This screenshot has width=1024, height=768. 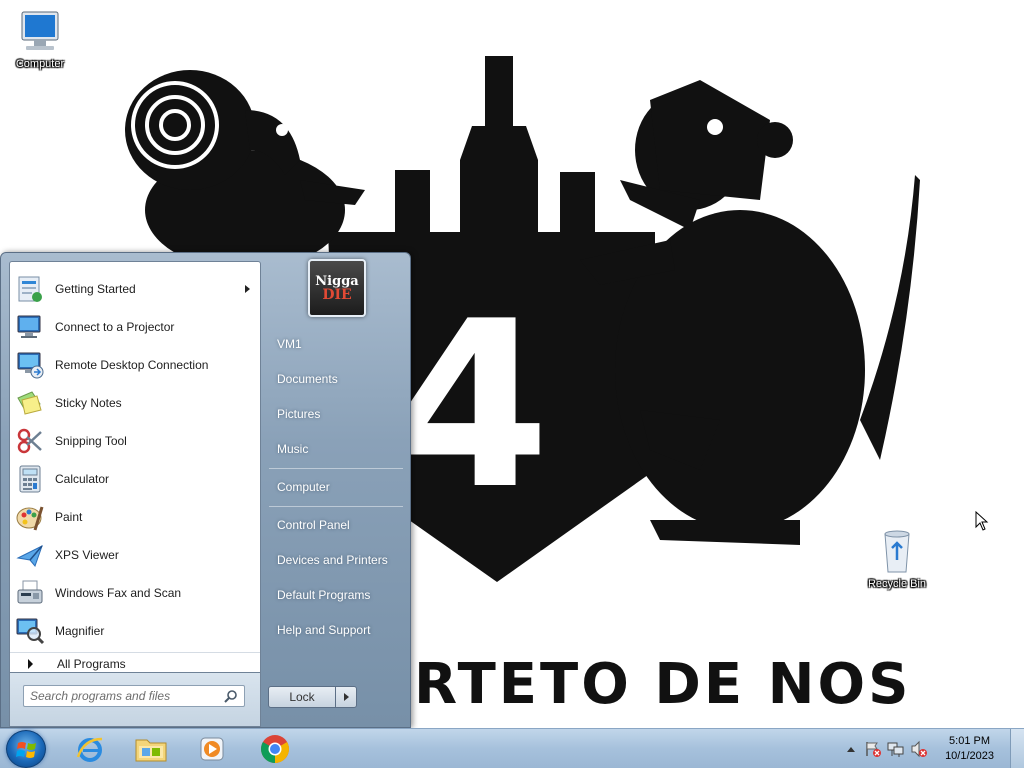 I want to click on user-account-picture: Nigga DIE, so click(x=337, y=288).